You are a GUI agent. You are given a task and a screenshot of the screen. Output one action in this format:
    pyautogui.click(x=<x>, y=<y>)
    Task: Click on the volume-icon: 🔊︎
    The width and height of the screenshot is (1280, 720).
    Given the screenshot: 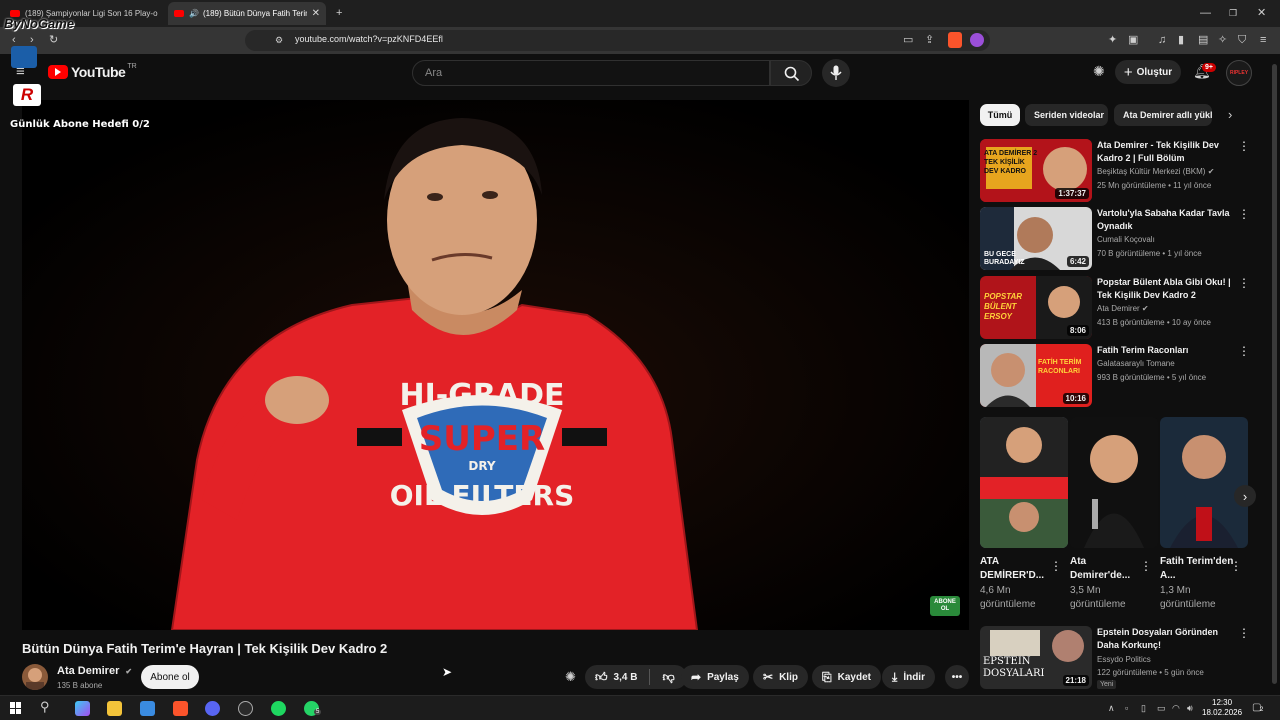 What is the action you would take?
    pyautogui.click(x=1190, y=708)
    